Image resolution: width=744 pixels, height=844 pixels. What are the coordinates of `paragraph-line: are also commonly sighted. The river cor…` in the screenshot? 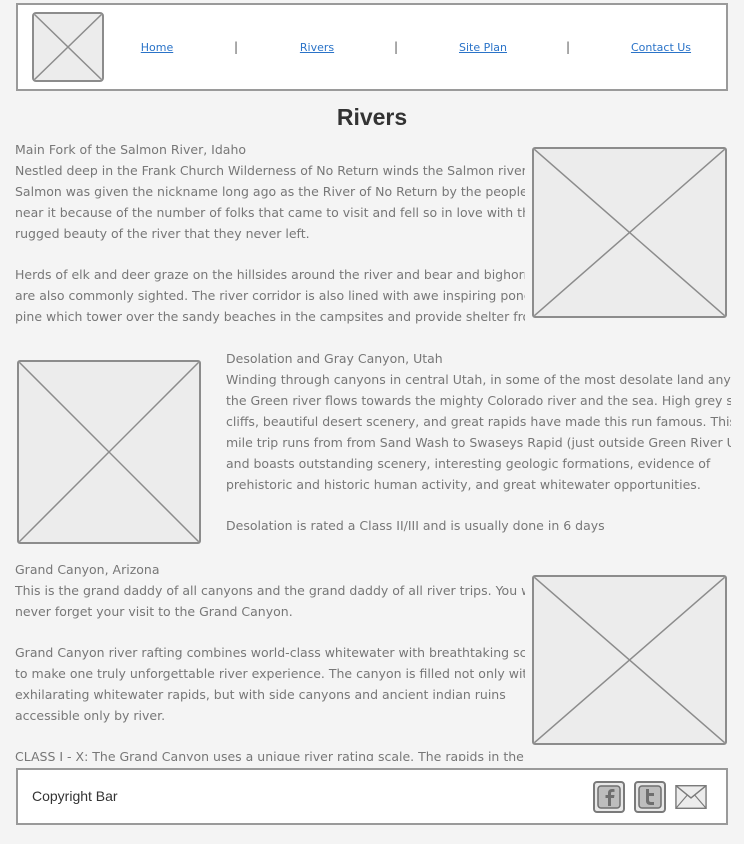 It's located at (270, 295).